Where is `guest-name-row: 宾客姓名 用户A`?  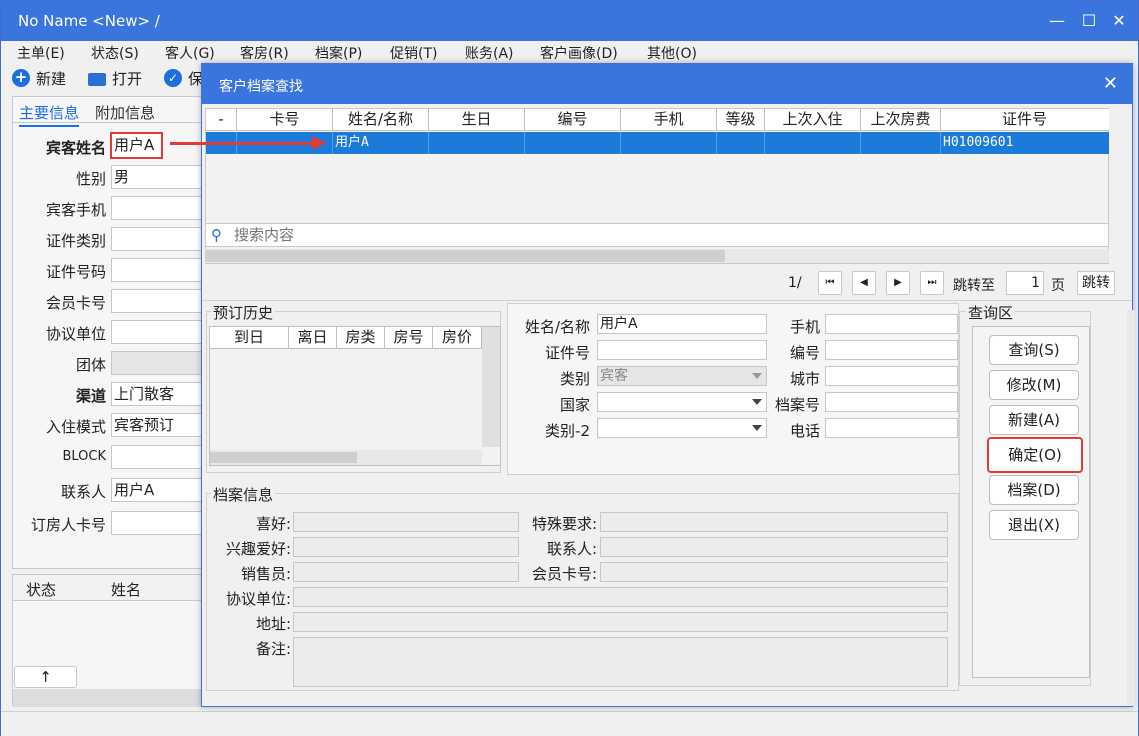 guest-name-row: 宾客姓名 用户A is located at coordinates (110, 145).